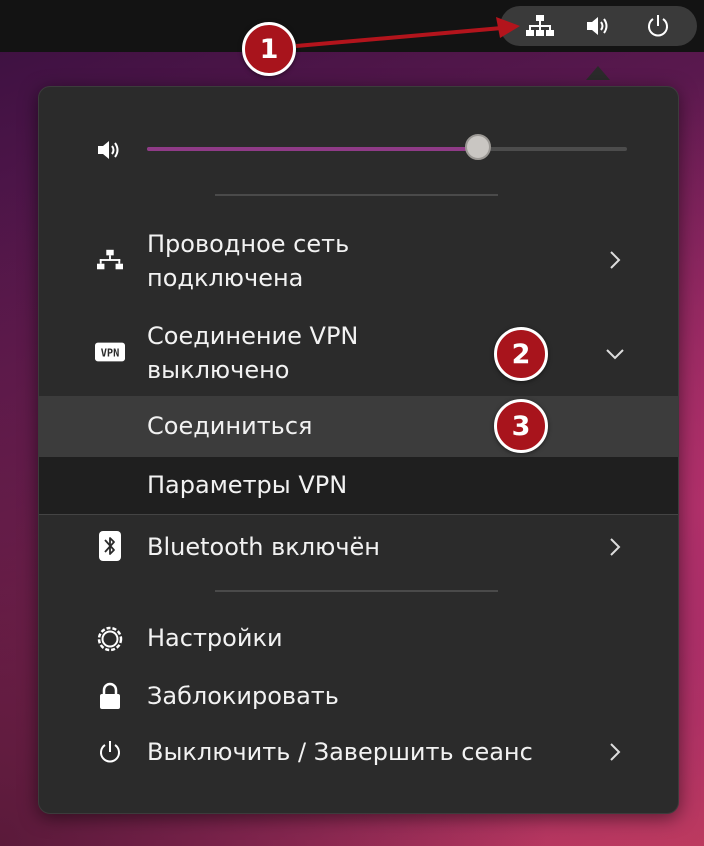 The width and height of the screenshot is (704, 846). Describe the element at coordinates (407, 32) in the screenshot. I see `annotation-arrow` at that location.